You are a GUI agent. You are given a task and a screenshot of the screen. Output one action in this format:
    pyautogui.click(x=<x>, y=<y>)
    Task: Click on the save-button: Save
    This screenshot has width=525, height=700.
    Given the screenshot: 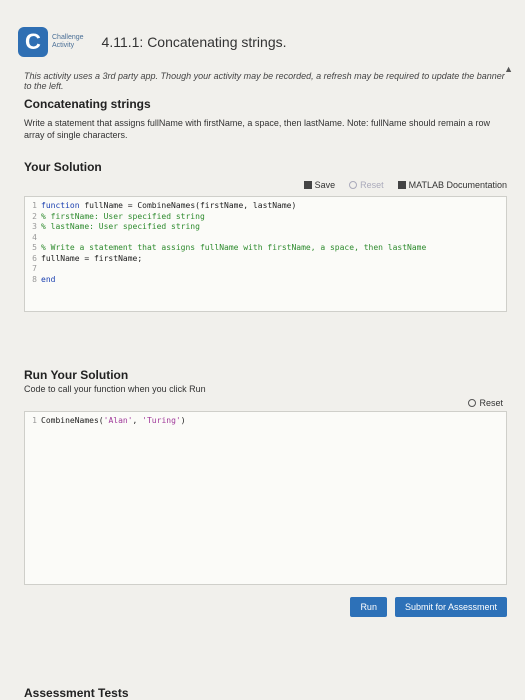 What is the action you would take?
    pyautogui.click(x=319, y=185)
    